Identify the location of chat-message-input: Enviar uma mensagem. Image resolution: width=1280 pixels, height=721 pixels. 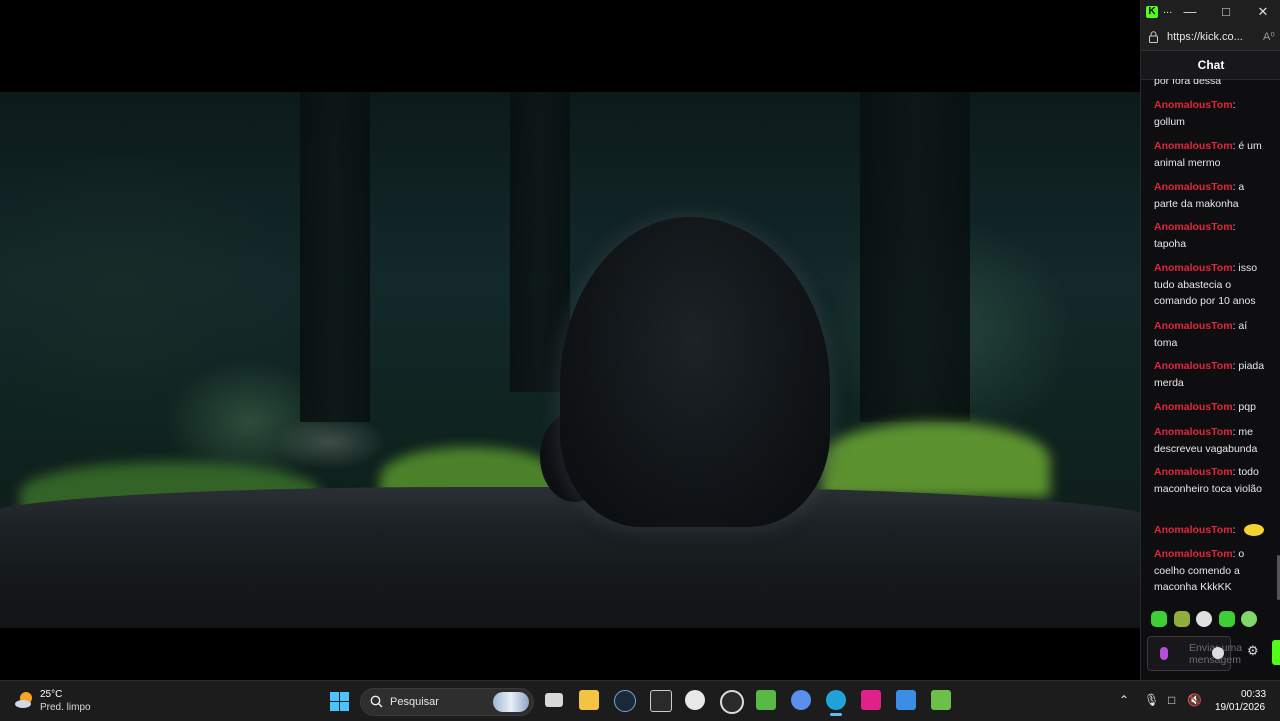
(1194, 653).